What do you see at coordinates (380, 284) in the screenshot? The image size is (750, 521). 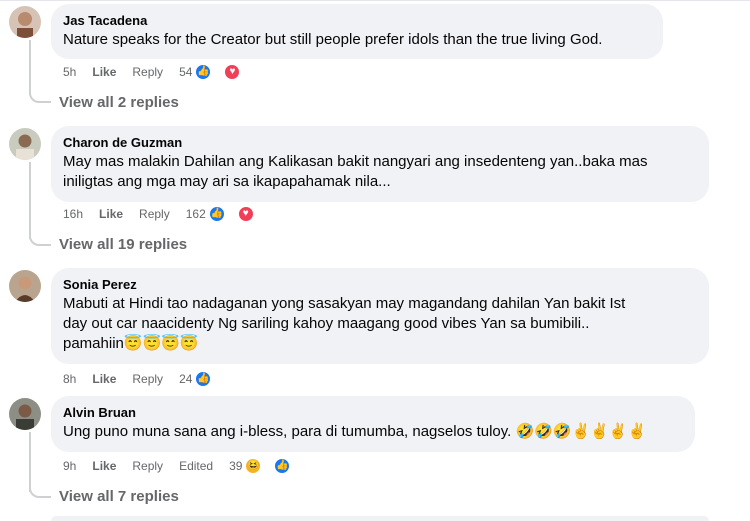 I see `comment-author: Sonia Perez` at bounding box center [380, 284].